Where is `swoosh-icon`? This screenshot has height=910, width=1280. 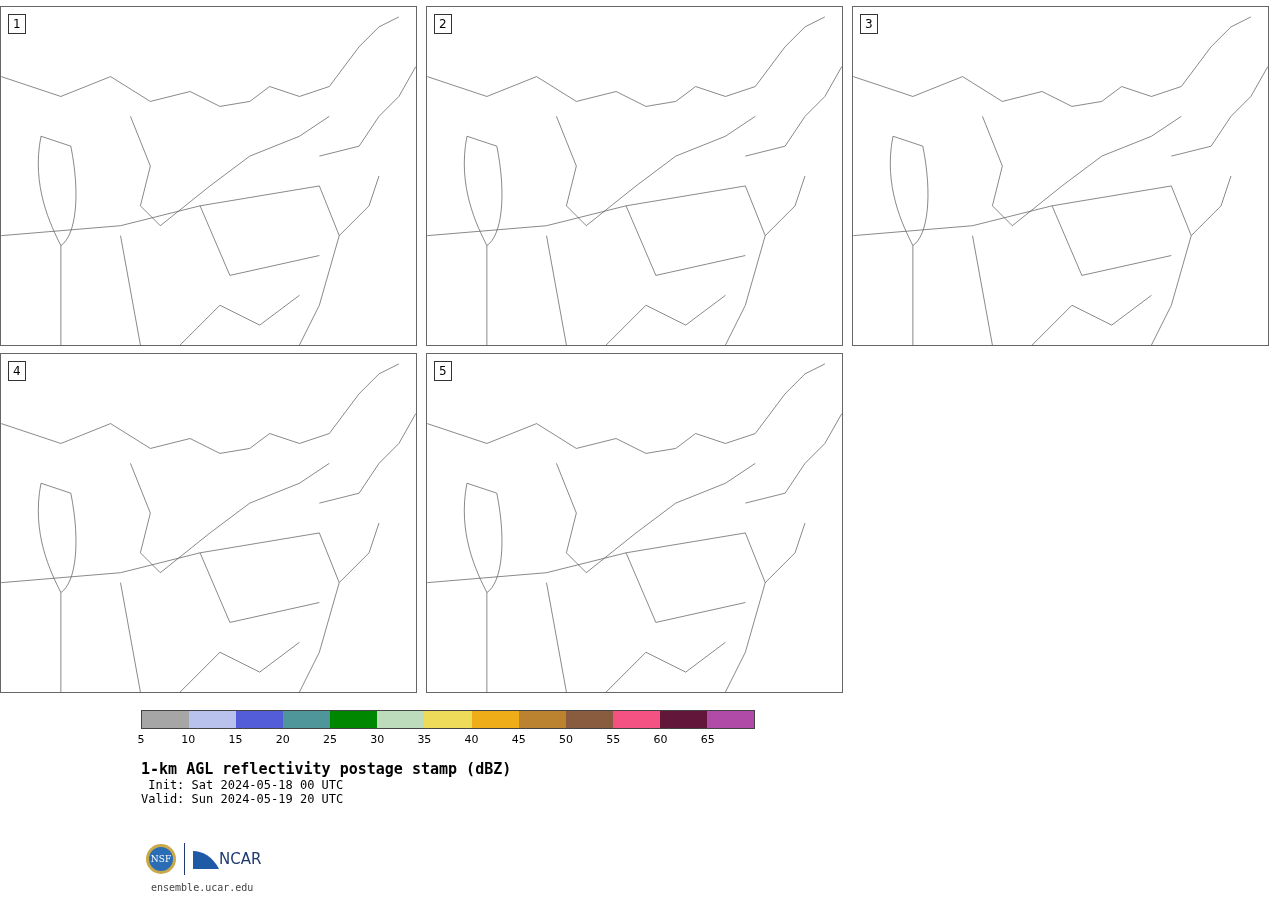
swoosh-icon is located at coordinates (206, 859).